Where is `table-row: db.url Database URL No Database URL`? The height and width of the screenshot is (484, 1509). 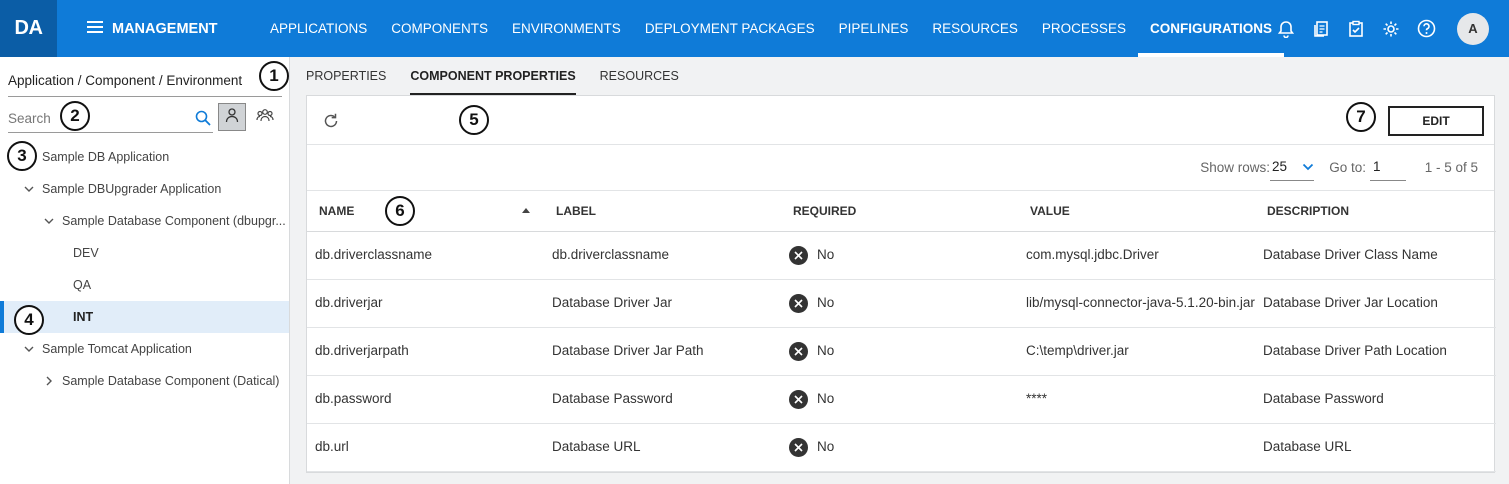
table-row: db.url Database URL No Database URL is located at coordinates (901, 447).